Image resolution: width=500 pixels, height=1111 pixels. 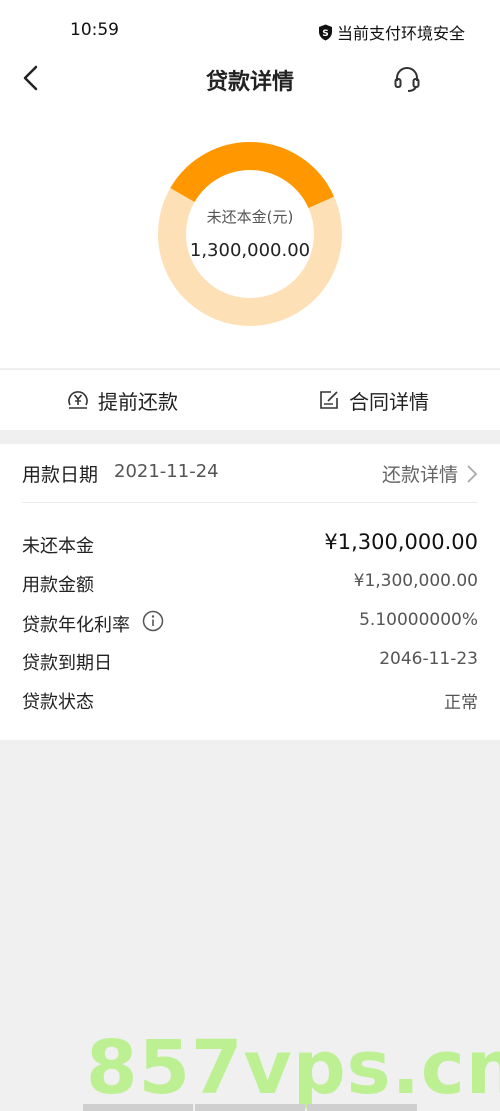 What do you see at coordinates (76, 625) in the screenshot?
I see `annual-rate-label: 贷款年化利率` at bounding box center [76, 625].